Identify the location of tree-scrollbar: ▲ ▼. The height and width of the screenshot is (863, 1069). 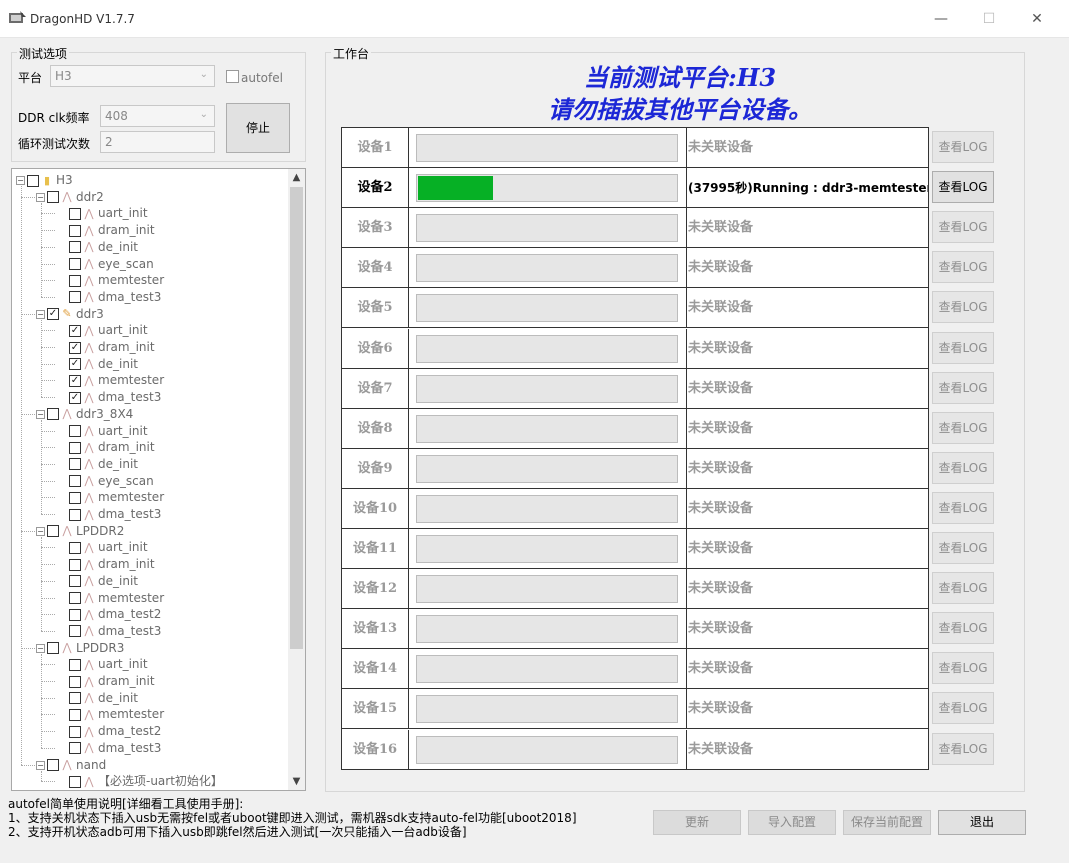
(296, 479).